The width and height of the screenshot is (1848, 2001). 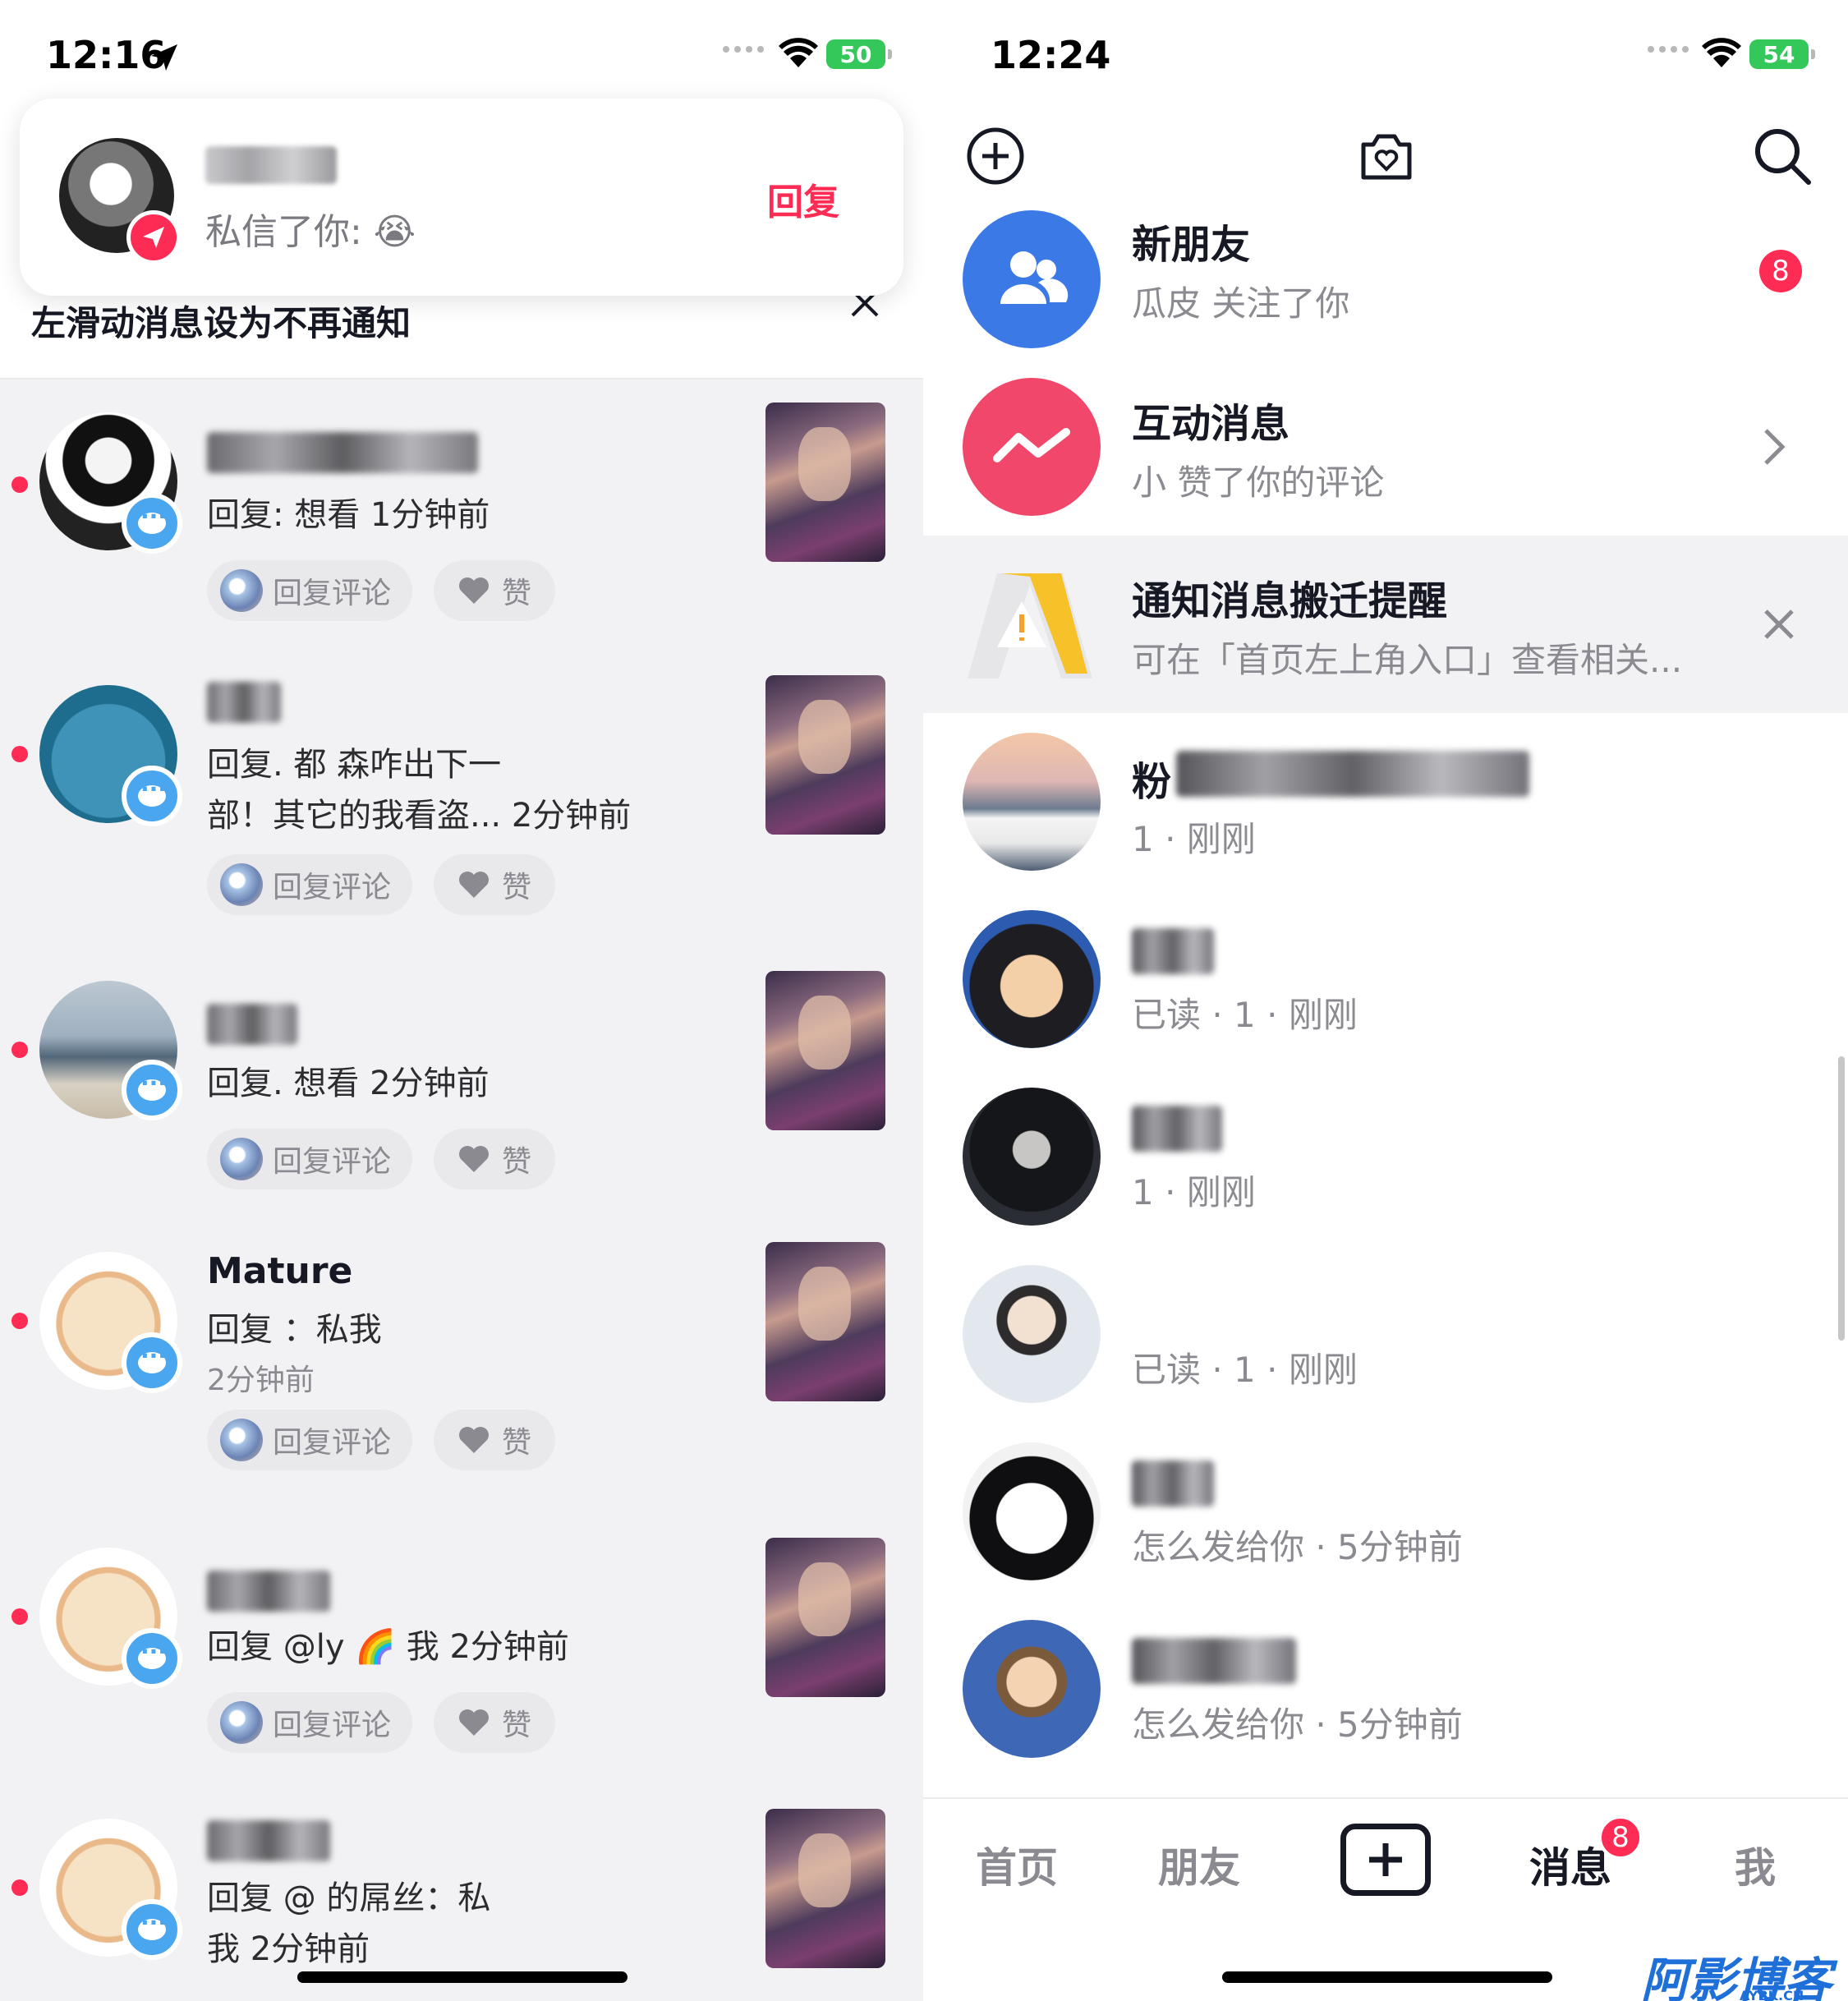 I want to click on create-button, so click(x=1385, y=1860).